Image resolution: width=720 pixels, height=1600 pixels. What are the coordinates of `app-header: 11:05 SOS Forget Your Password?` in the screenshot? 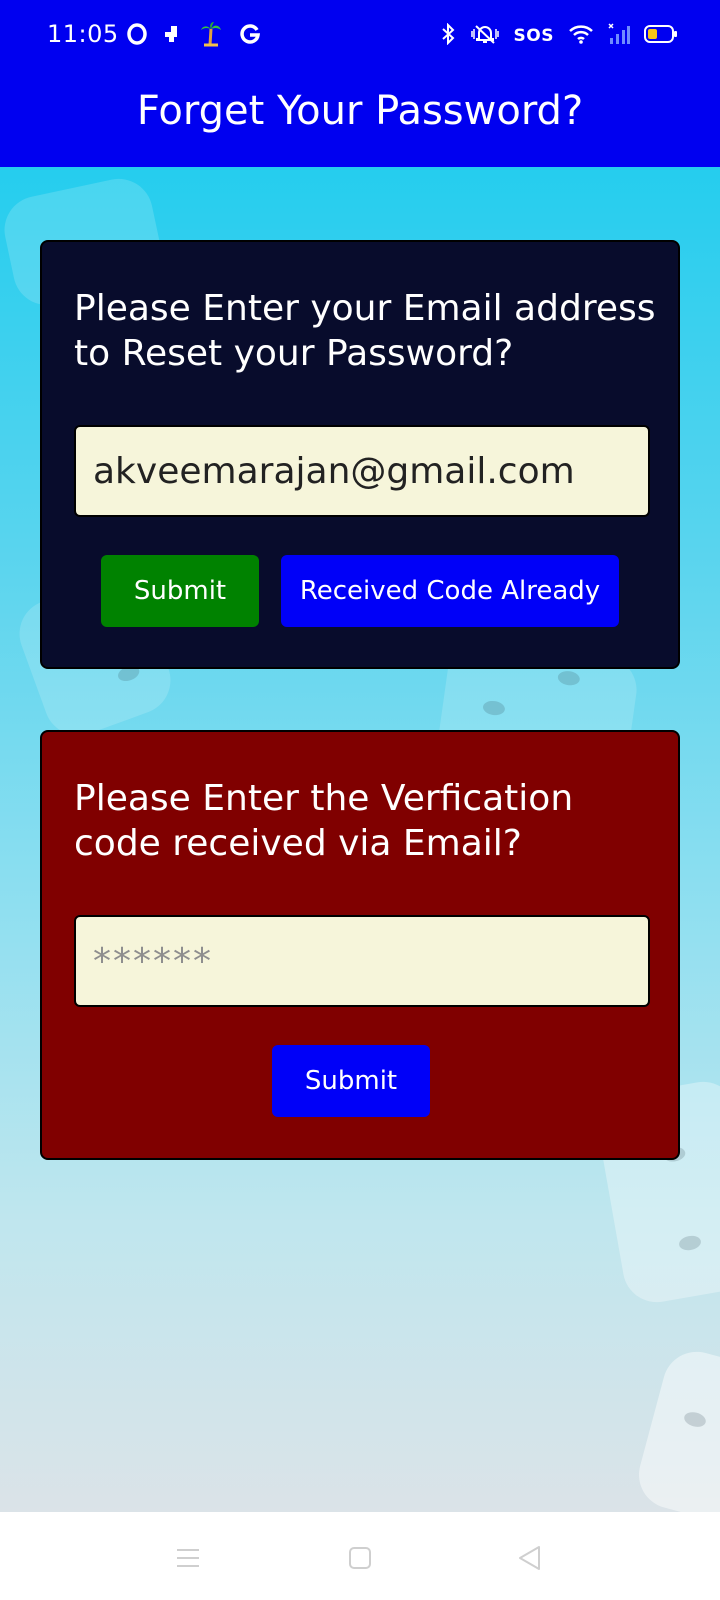 It's located at (360, 83).